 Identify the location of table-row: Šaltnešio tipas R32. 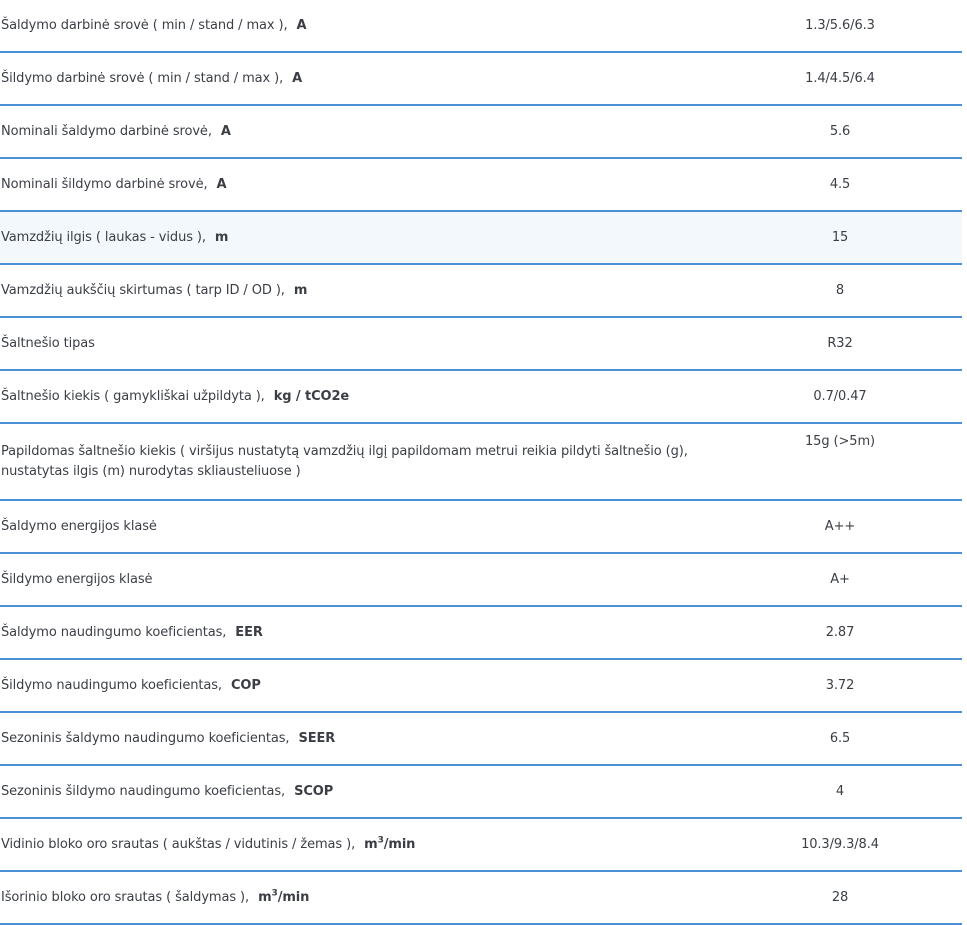
(481, 344).